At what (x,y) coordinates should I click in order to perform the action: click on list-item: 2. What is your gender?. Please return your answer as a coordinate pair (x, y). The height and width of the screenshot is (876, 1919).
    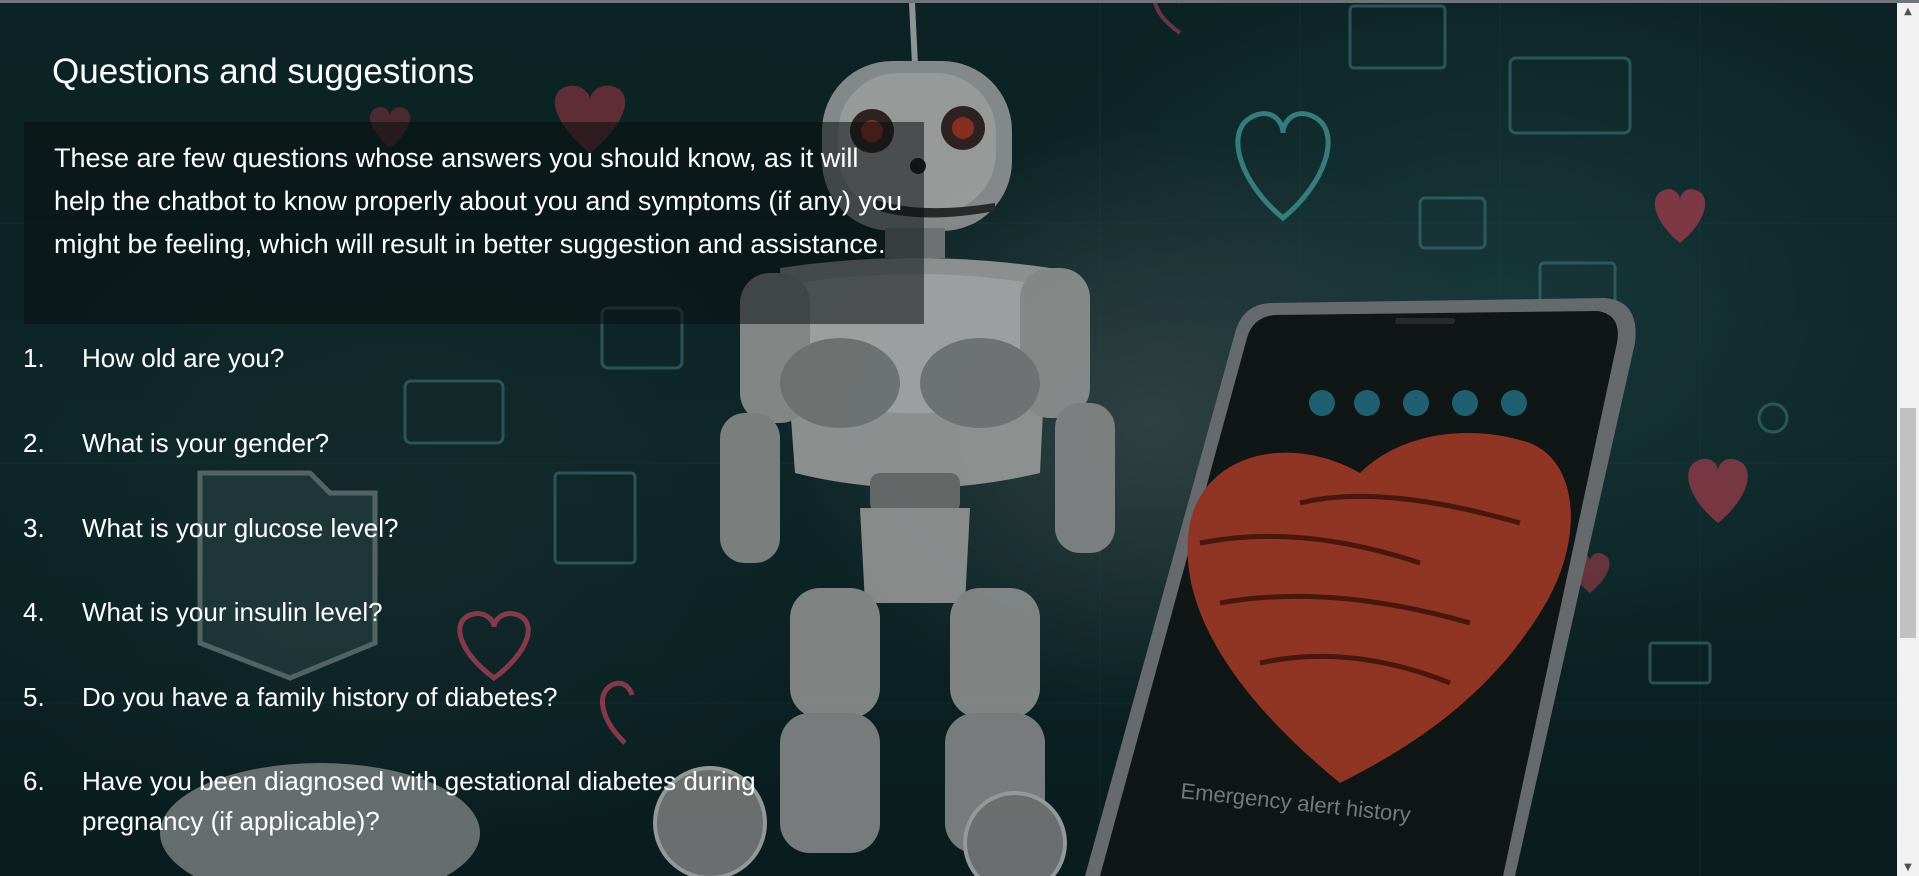
    Looking at the image, I should click on (401, 443).